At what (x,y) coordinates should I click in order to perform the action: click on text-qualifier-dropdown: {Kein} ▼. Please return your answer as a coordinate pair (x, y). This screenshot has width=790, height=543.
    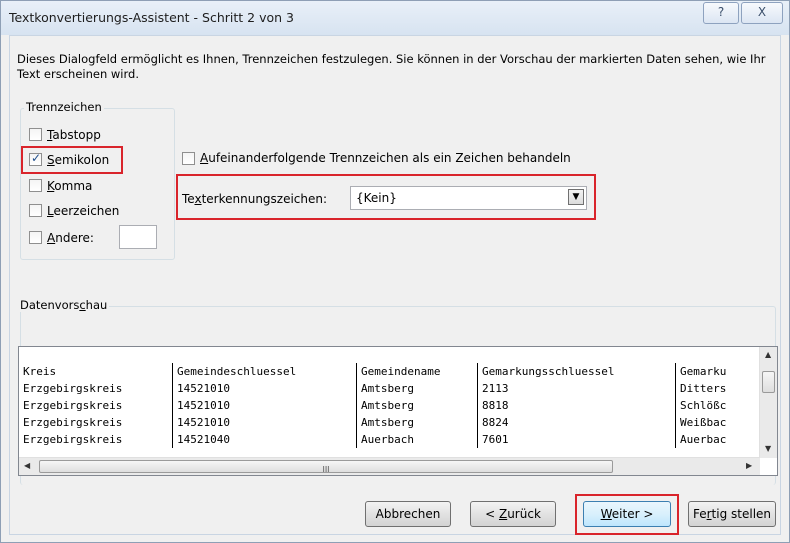
    Looking at the image, I should click on (468, 198).